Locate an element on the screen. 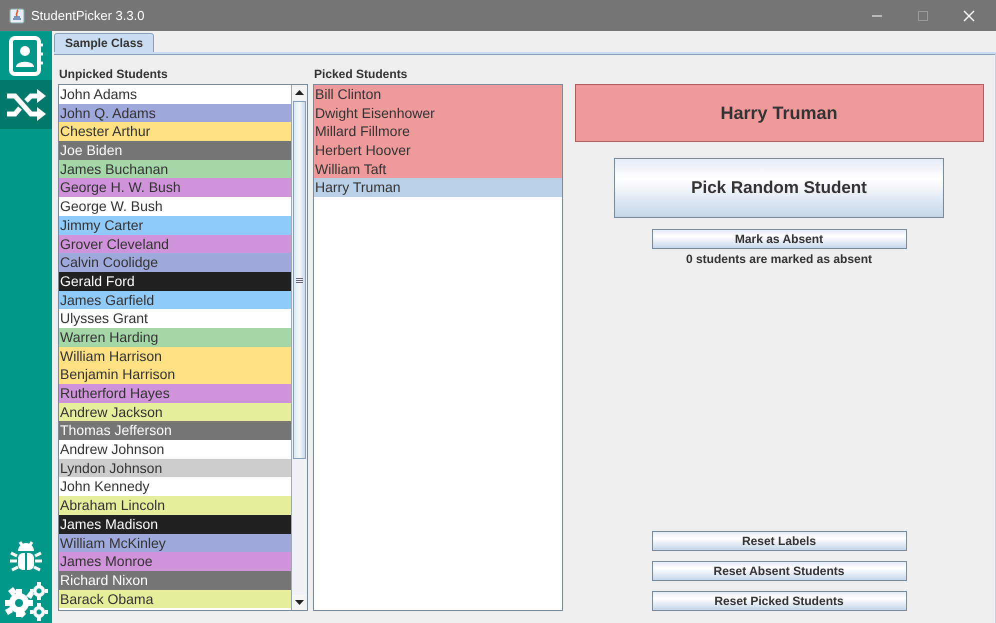 Image resolution: width=996 pixels, height=623 pixels. student-row: George H. W. Bush is located at coordinates (175, 188).